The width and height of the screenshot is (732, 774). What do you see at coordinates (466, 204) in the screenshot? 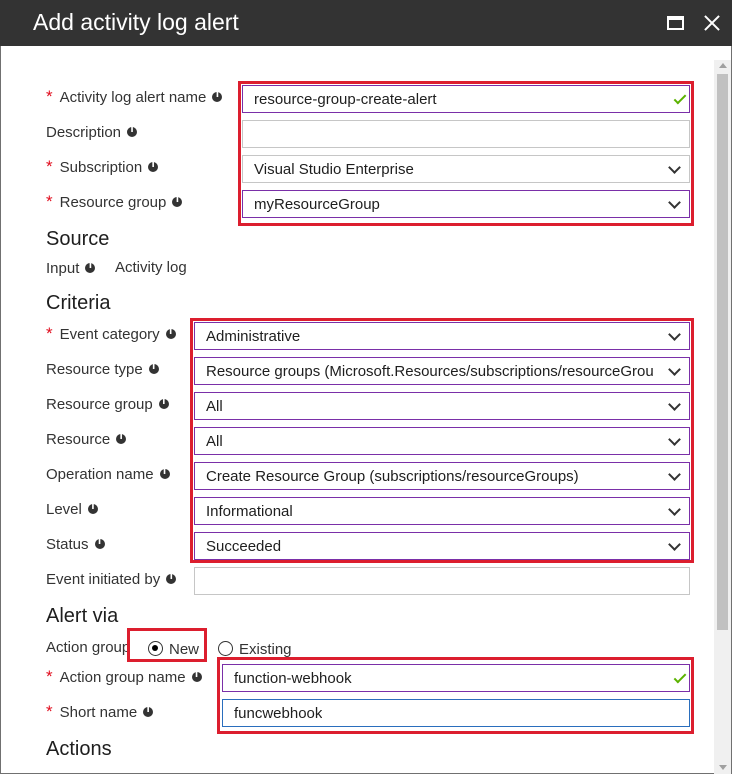
I see `resource-group-select: myResourceGroup` at bounding box center [466, 204].